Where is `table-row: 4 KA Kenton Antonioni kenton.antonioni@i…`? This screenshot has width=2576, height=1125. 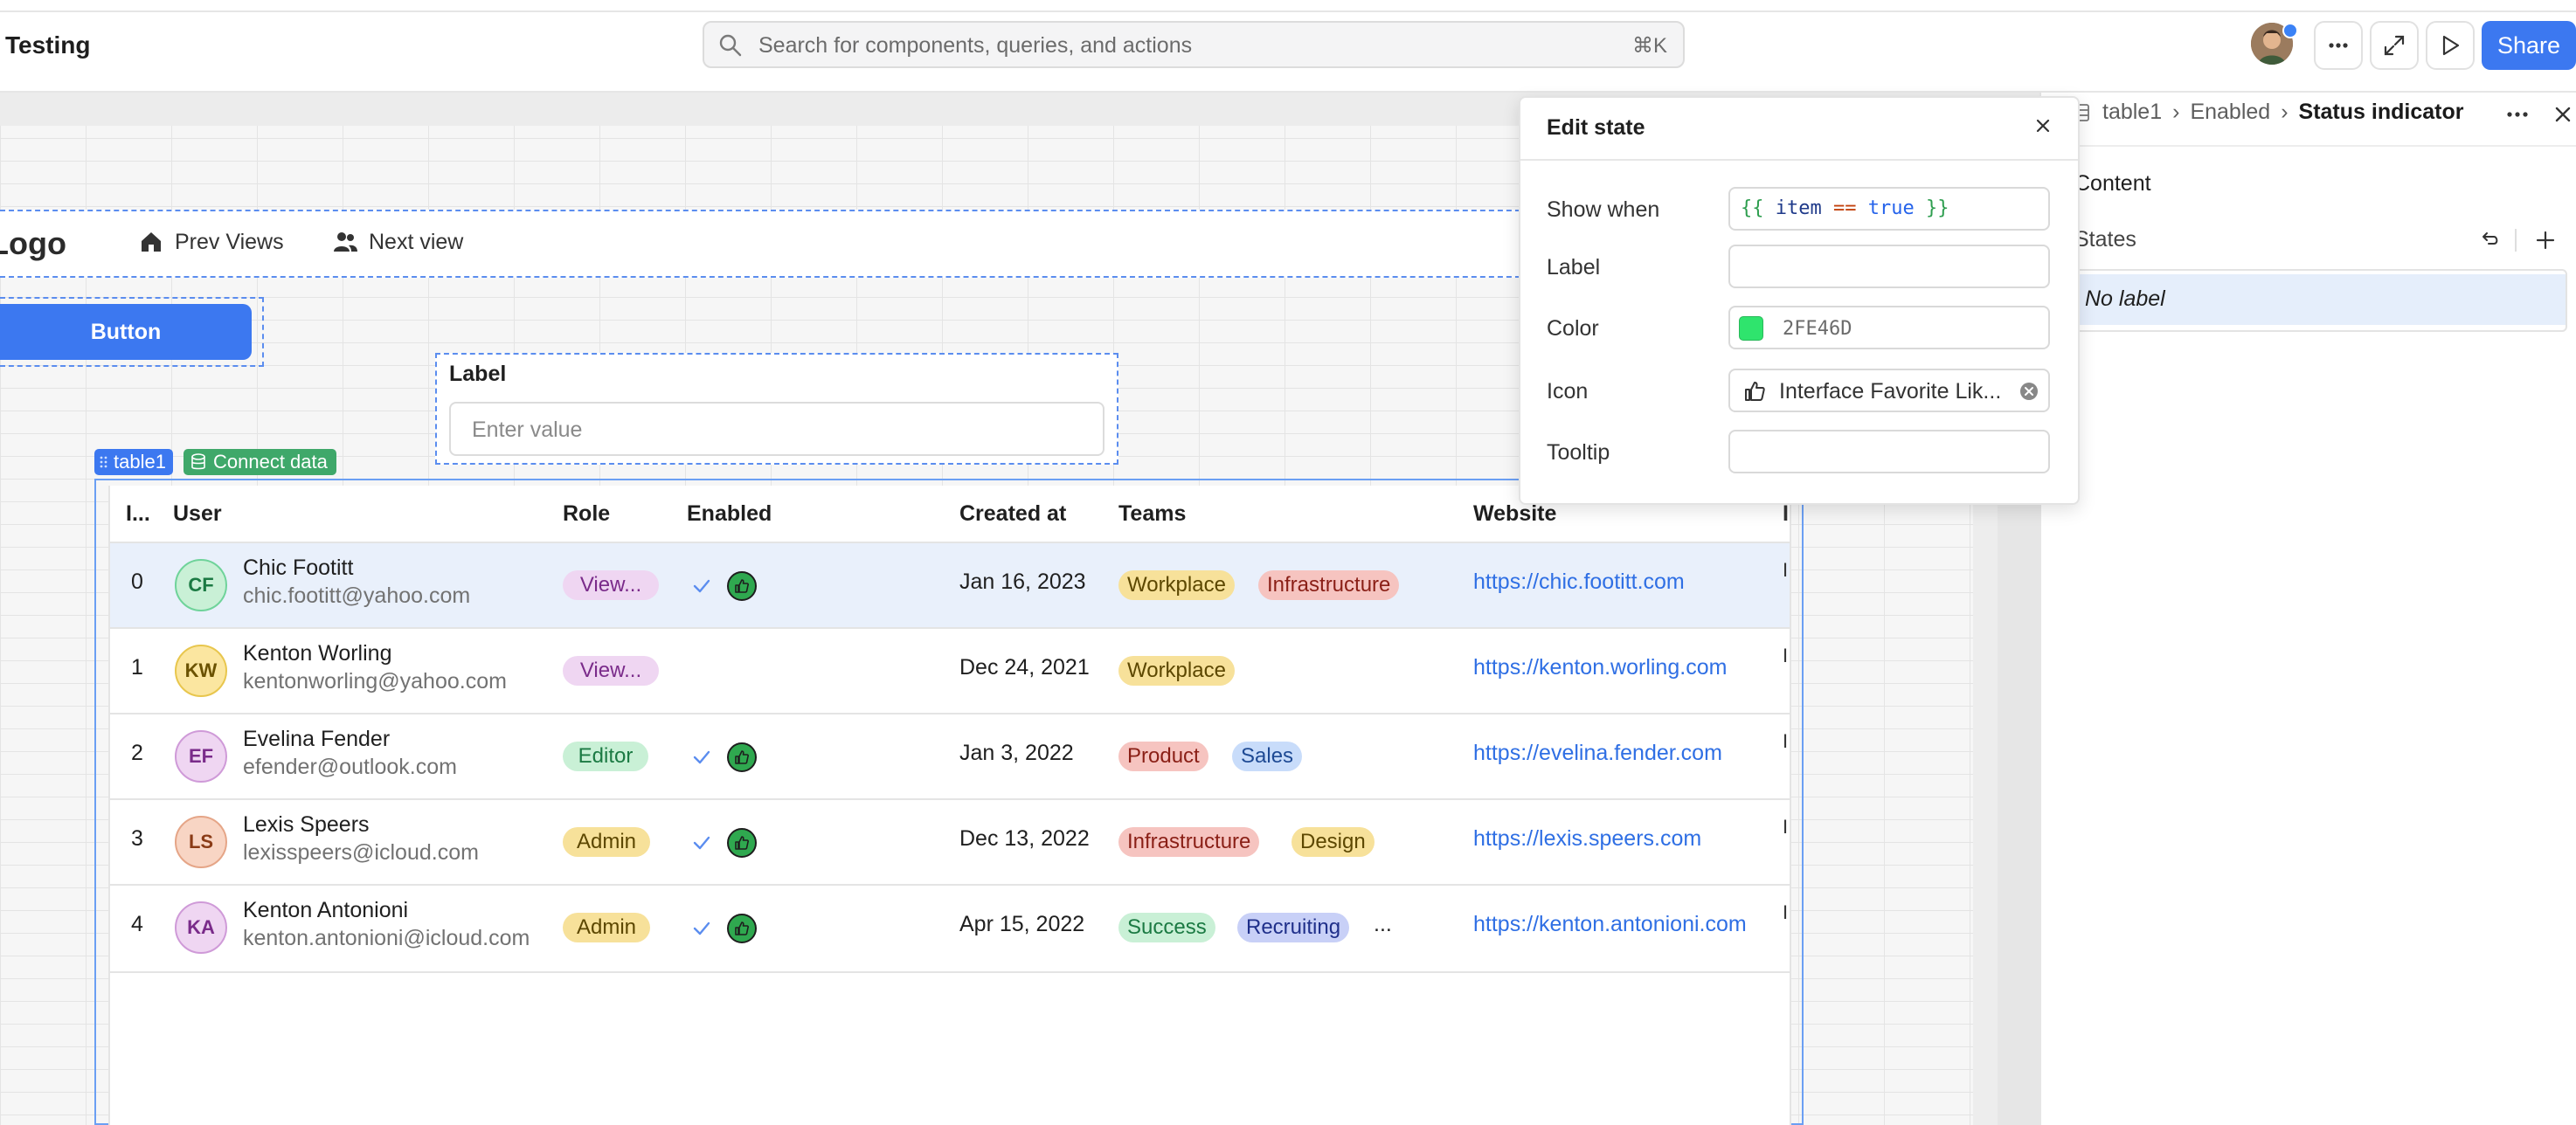 table-row: 4 KA Kenton Antonioni kenton.antonioni@i… is located at coordinates (950, 929).